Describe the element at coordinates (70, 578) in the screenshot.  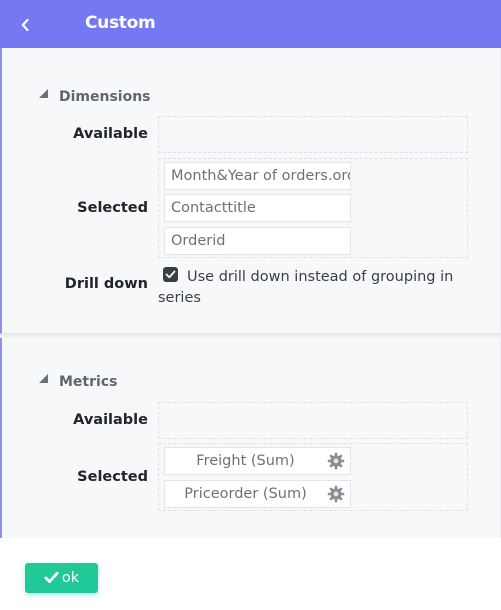
I see `ok-button-label: ok` at that location.